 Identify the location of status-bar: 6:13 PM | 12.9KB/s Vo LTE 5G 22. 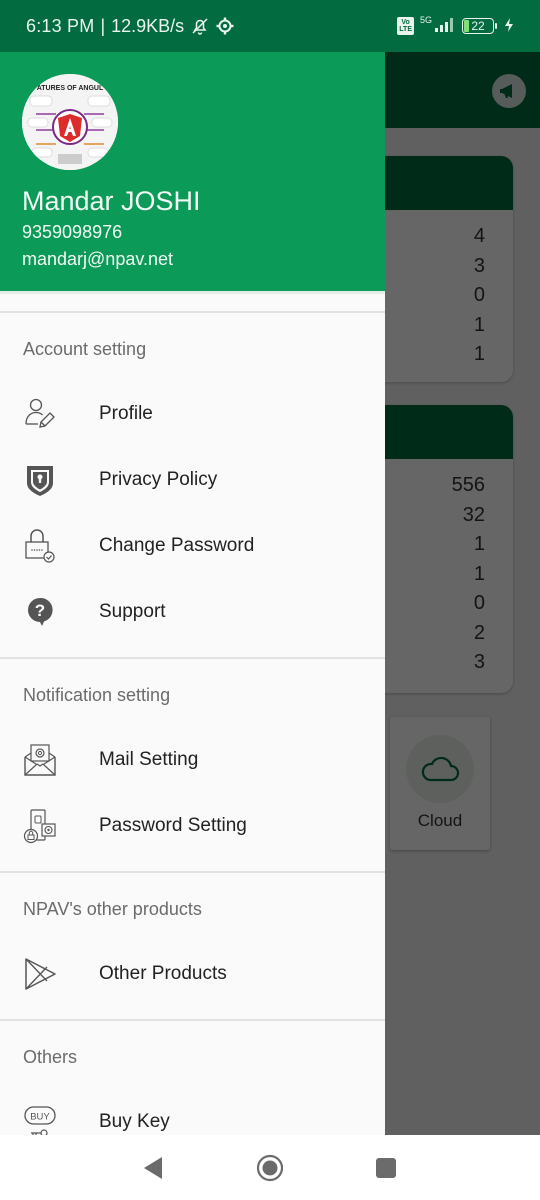
(270, 26).